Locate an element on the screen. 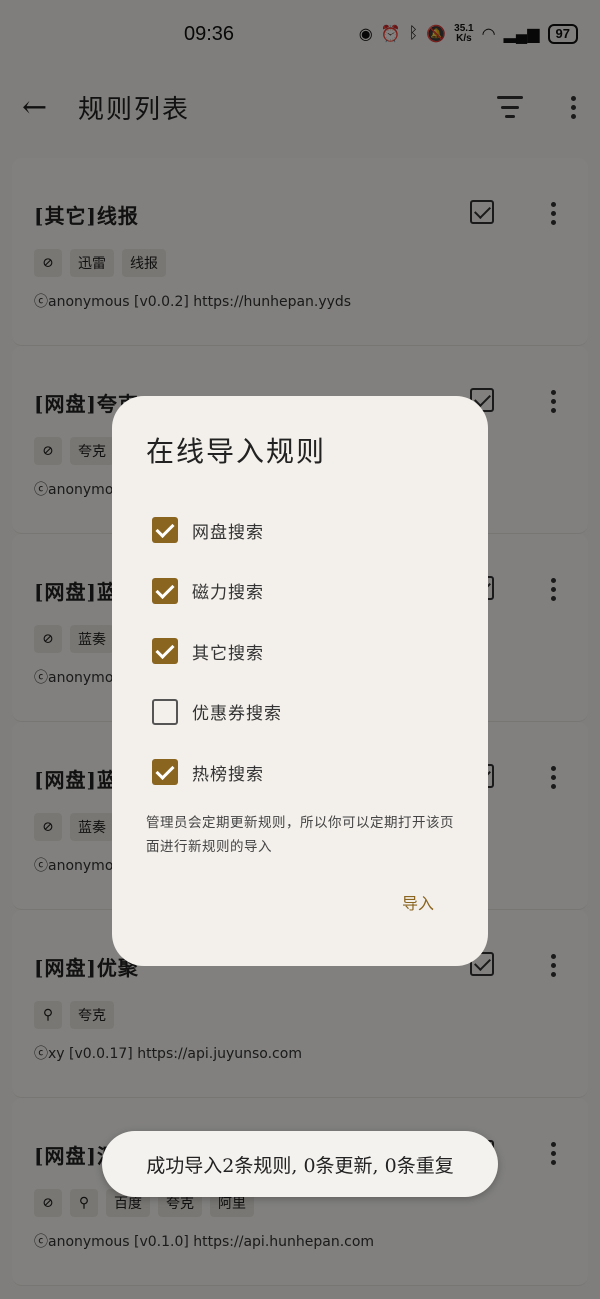 The height and width of the screenshot is (1299, 600). option-label: 优惠券搜索 is located at coordinates (237, 714).